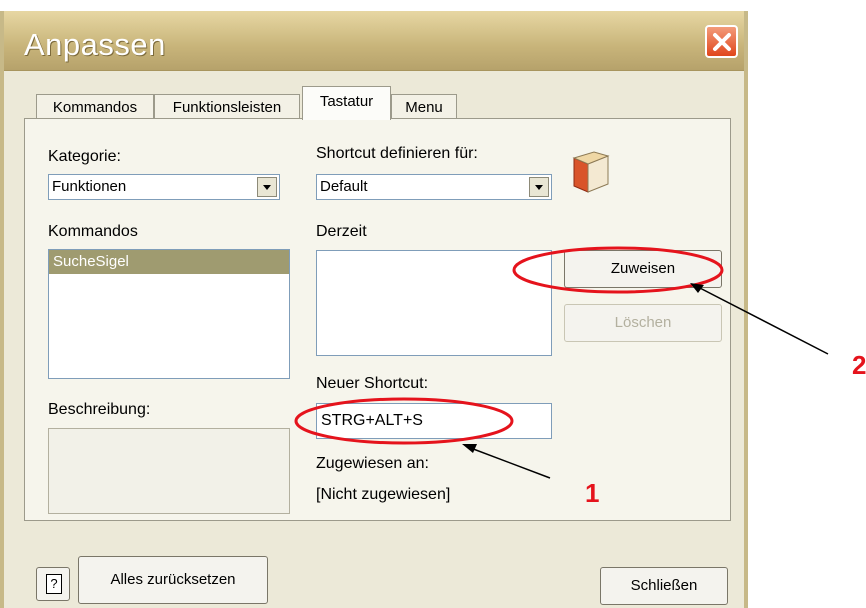  I want to click on tab-tastatur: Tastatur, so click(346, 103).